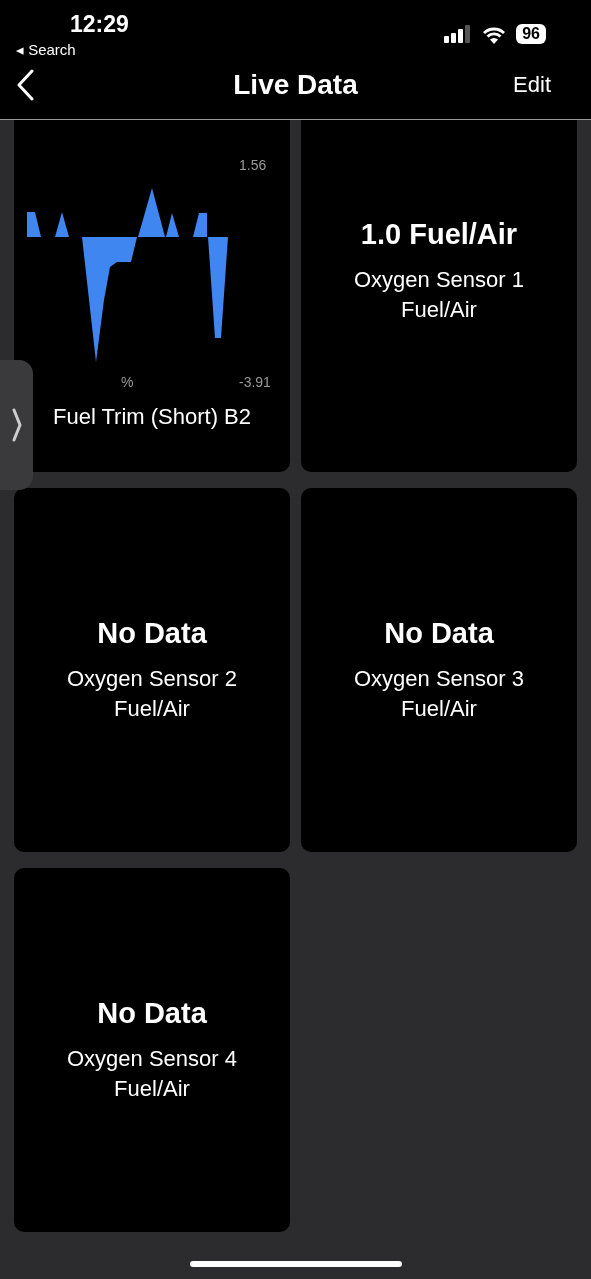 Image resolution: width=591 pixels, height=1279 pixels. Describe the element at coordinates (152, 1073) in the screenshot. I see `sensor-name: Oxygen Sensor 4 Fuel/Air` at that location.